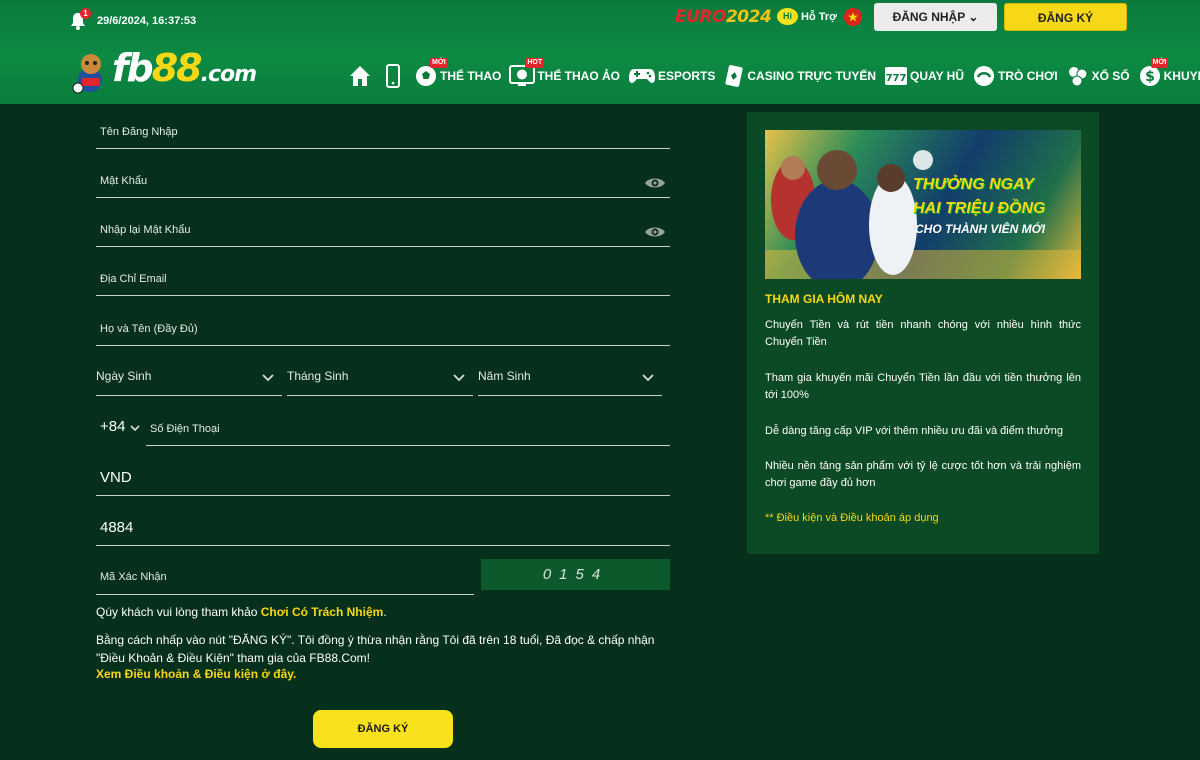  Describe the element at coordinates (1065, 17) in the screenshot. I see `register-top-button: ĐĂNG KÝ` at that location.